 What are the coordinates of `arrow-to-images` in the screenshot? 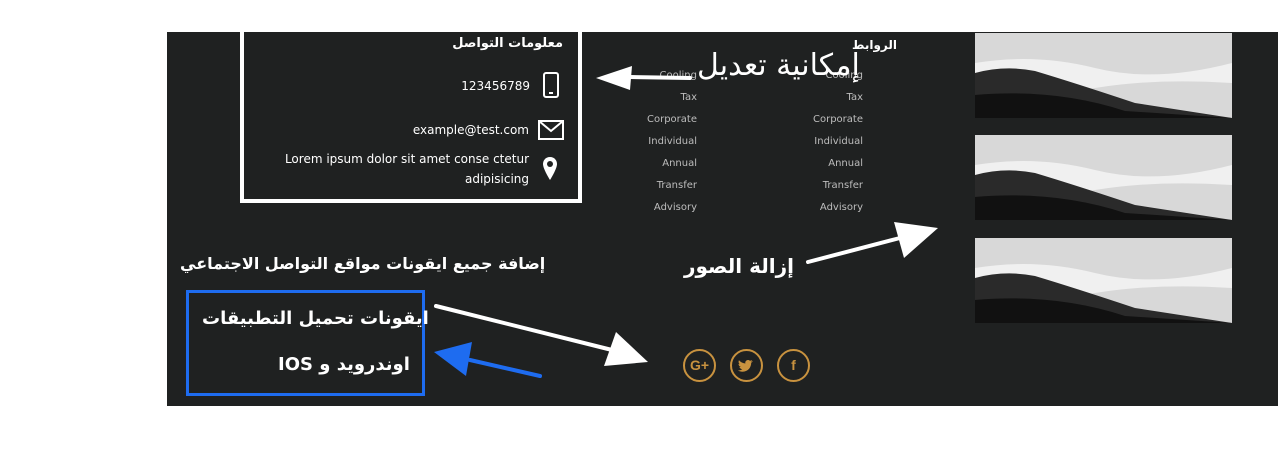 It's located at (872, 243).